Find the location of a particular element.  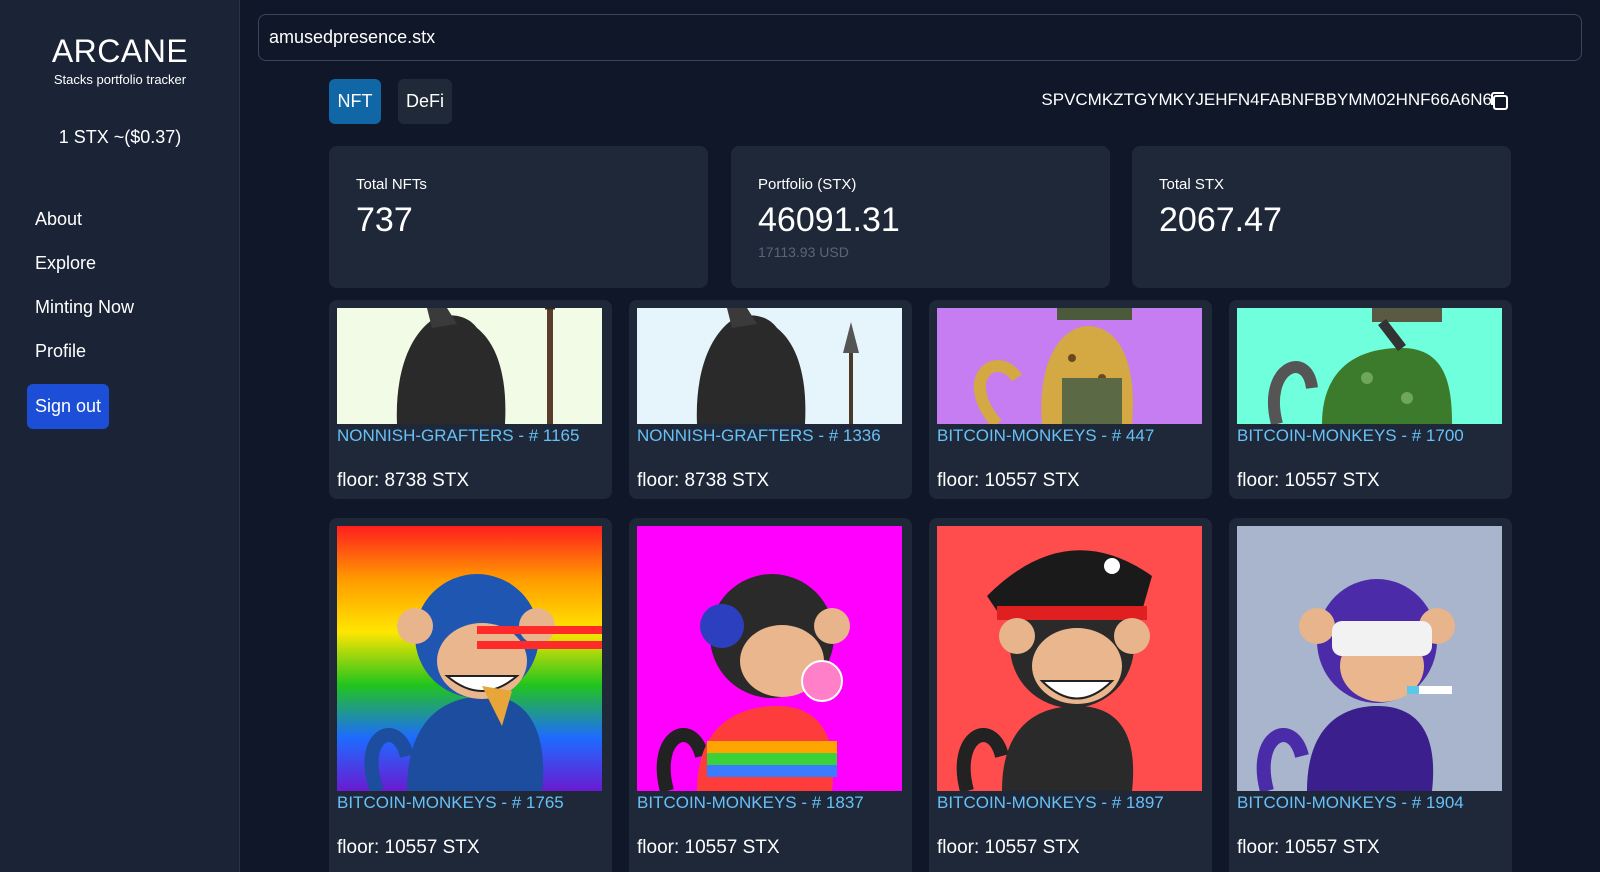

stat-label: Total STX is located at coordinates (1192, 184).